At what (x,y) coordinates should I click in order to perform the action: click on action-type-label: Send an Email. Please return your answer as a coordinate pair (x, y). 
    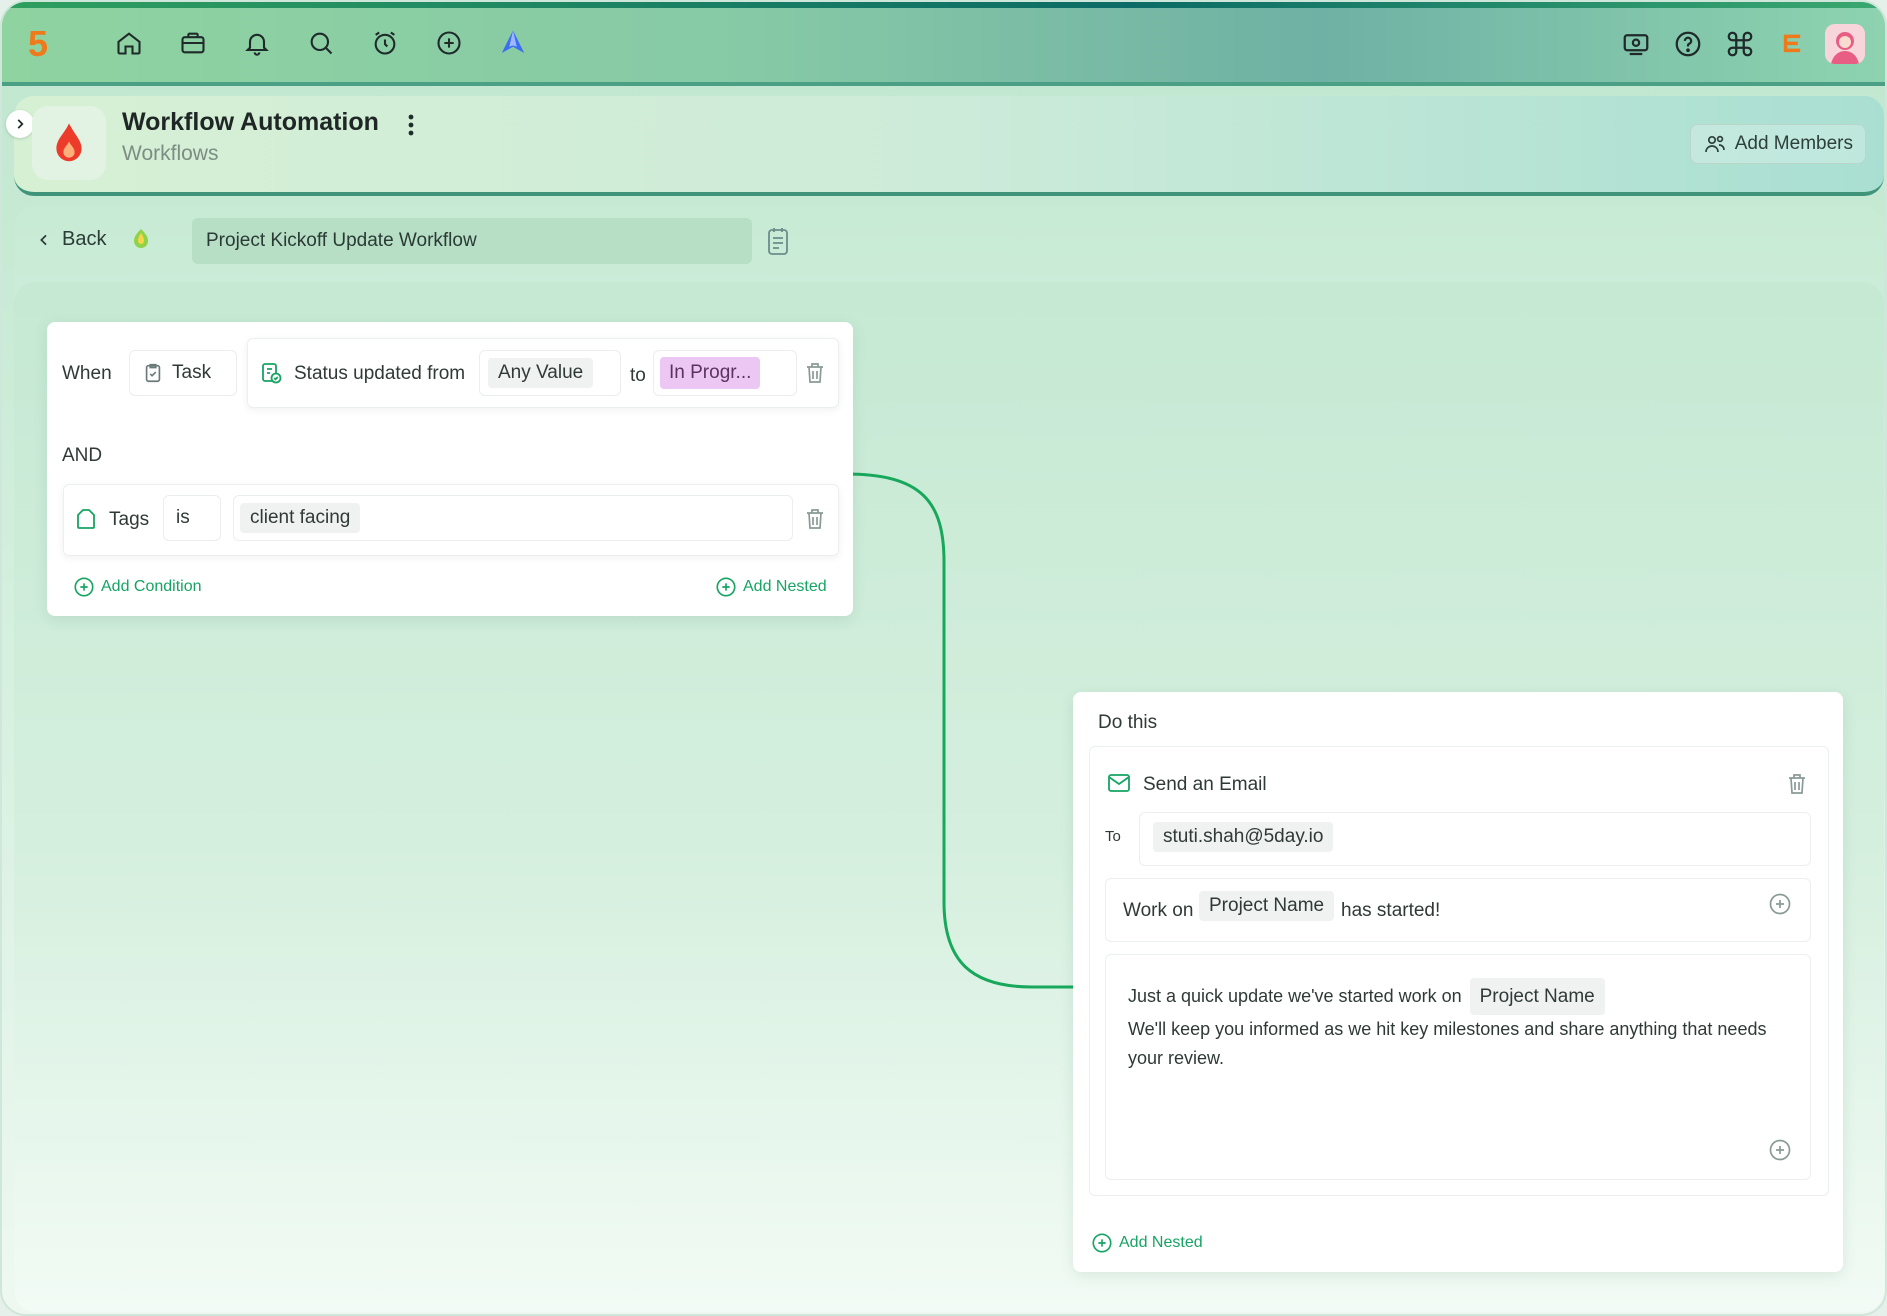
    Looking at the image, I should click on (1205, 784).